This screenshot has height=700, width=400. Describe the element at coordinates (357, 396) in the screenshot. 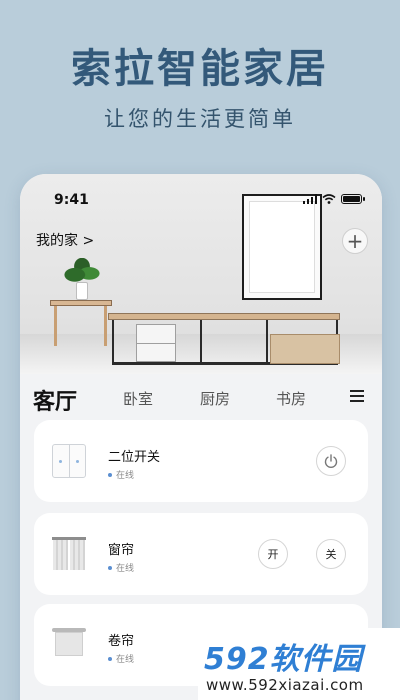

I see `room-menu-icon` at that location.